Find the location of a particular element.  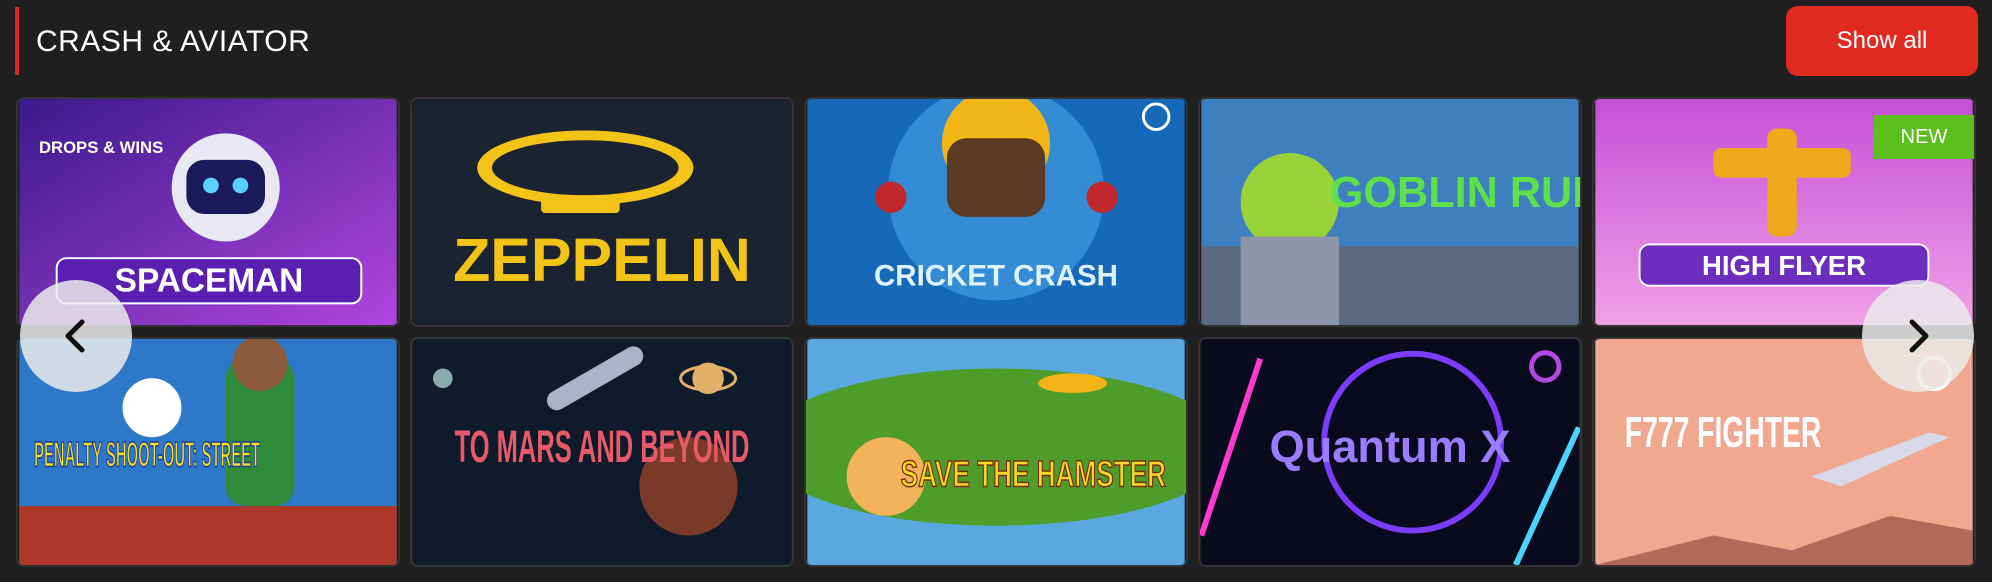

game-title-goblin-run: GOBLIN RUN is located at coordinates (1455, 193).